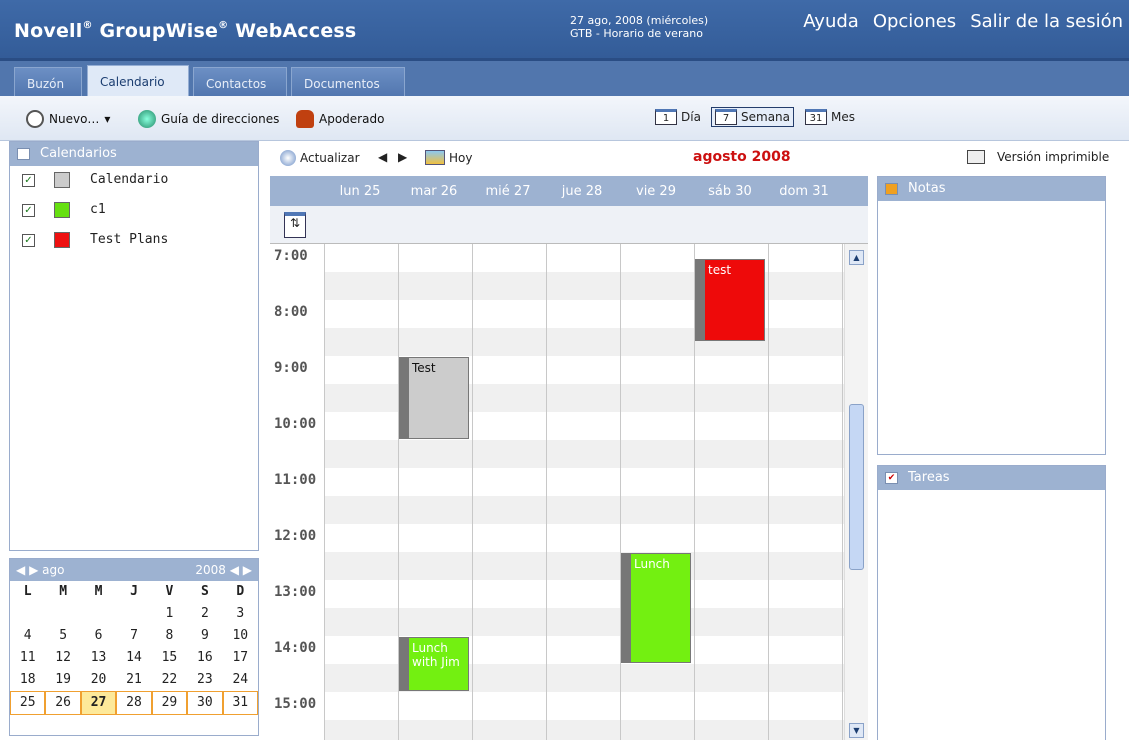 The width and height of the screenshot is (1129, 740). What do you see at coordinates (134, 154) in the screenshot?
I see `calendars-header: Calendarios` at bounding box center [134, 154].